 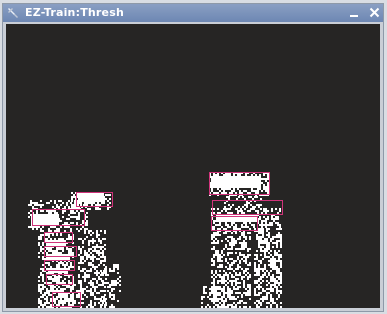 What do you see at coordinates (13, 13) in the screenshot?
I see `app-icon` at bounding box center [13, 13].